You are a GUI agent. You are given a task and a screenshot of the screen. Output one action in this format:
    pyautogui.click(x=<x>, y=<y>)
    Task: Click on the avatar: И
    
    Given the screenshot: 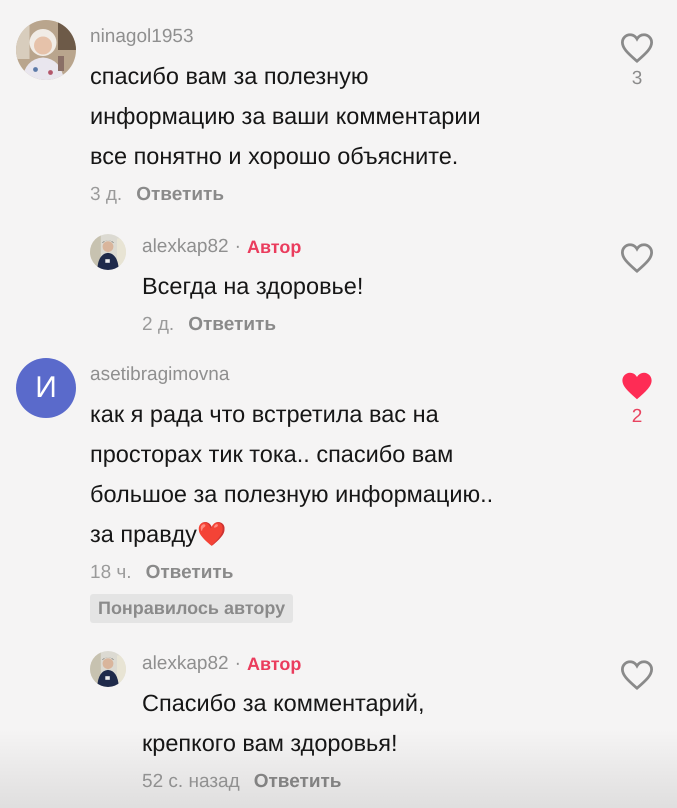 What is the action you would take?
    pyautogui.click(x=46, y=388)
    